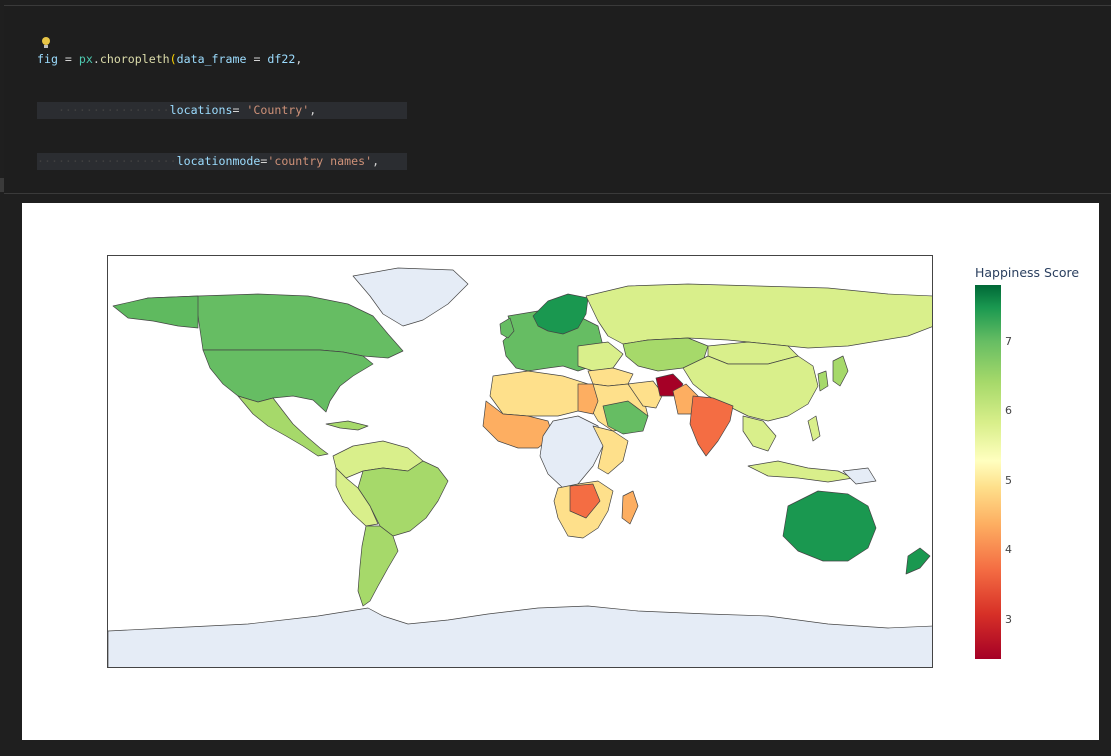 The height and width of the screenshot is (756, 1111). I want to click on cell-execution-marker, so click(2, 185).